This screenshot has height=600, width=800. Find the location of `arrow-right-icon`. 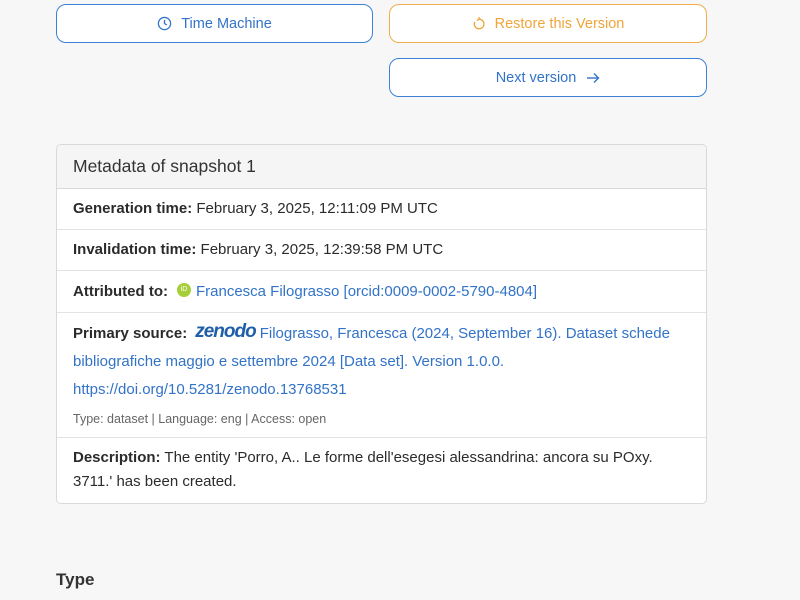

arrow-right-icon is located at coordinates (593, 77).